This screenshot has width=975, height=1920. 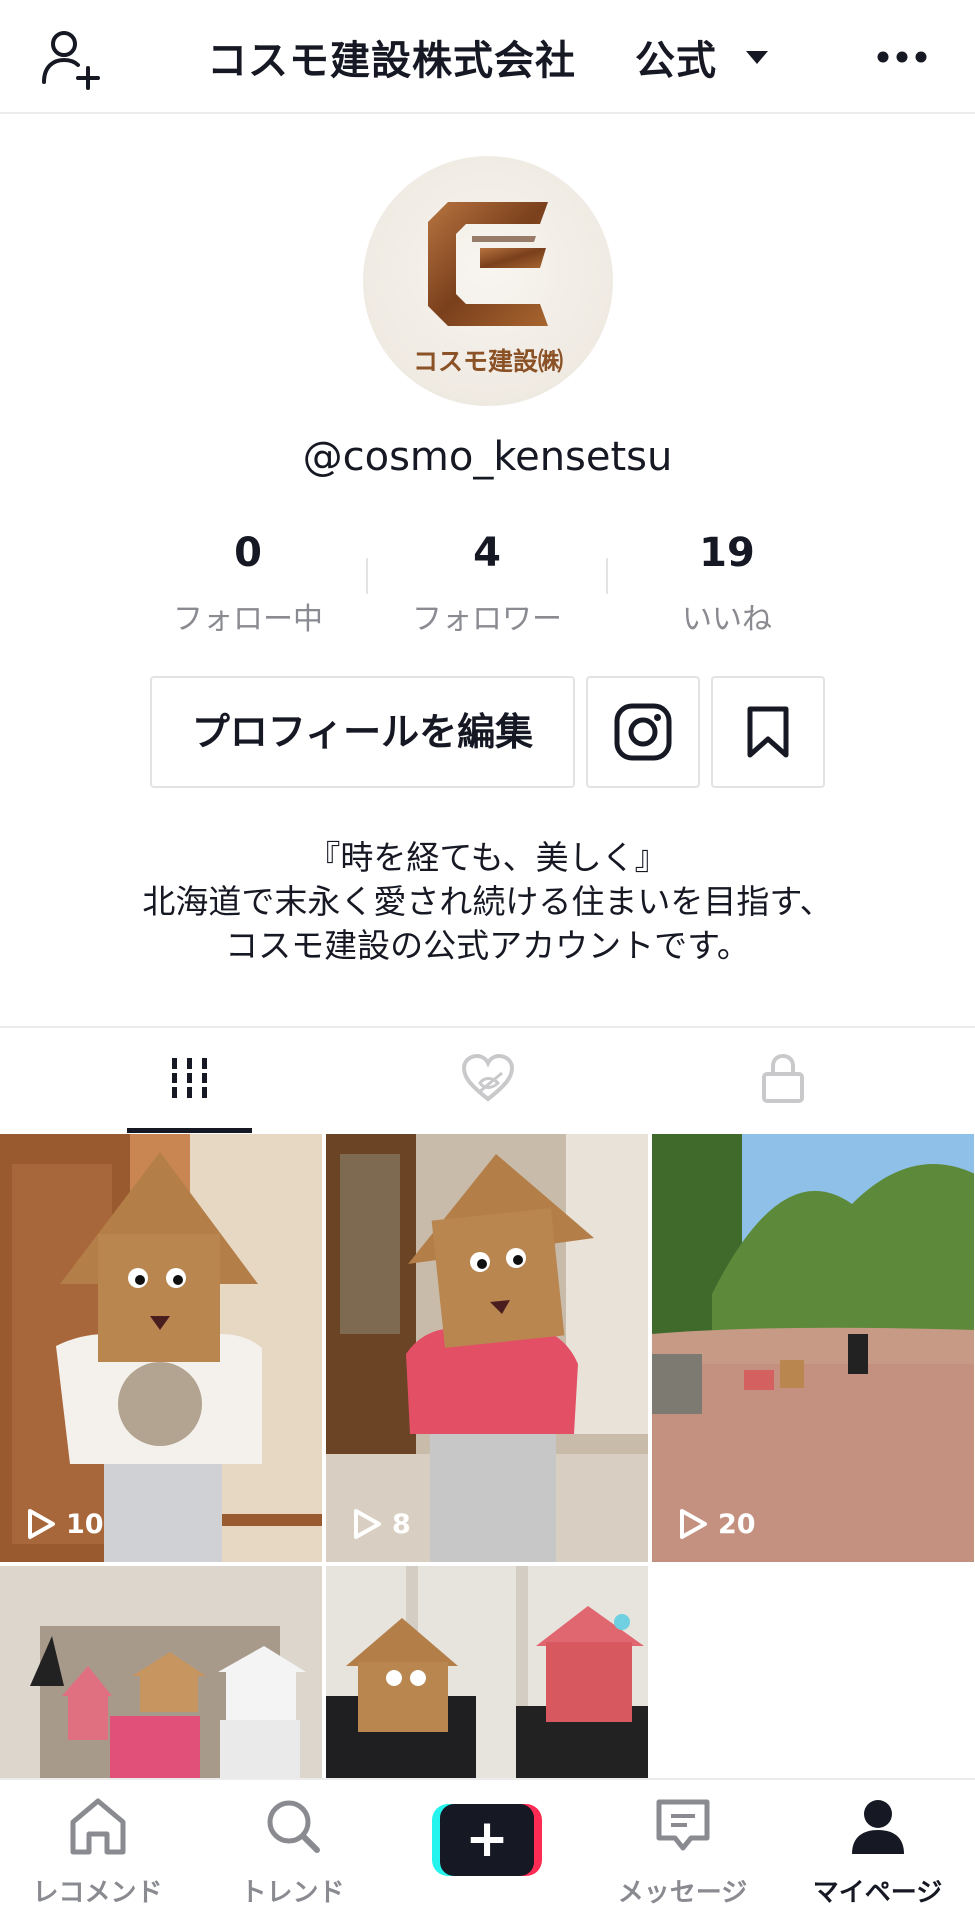 I want to click on instagram-icon, so click(x=643, y=732).